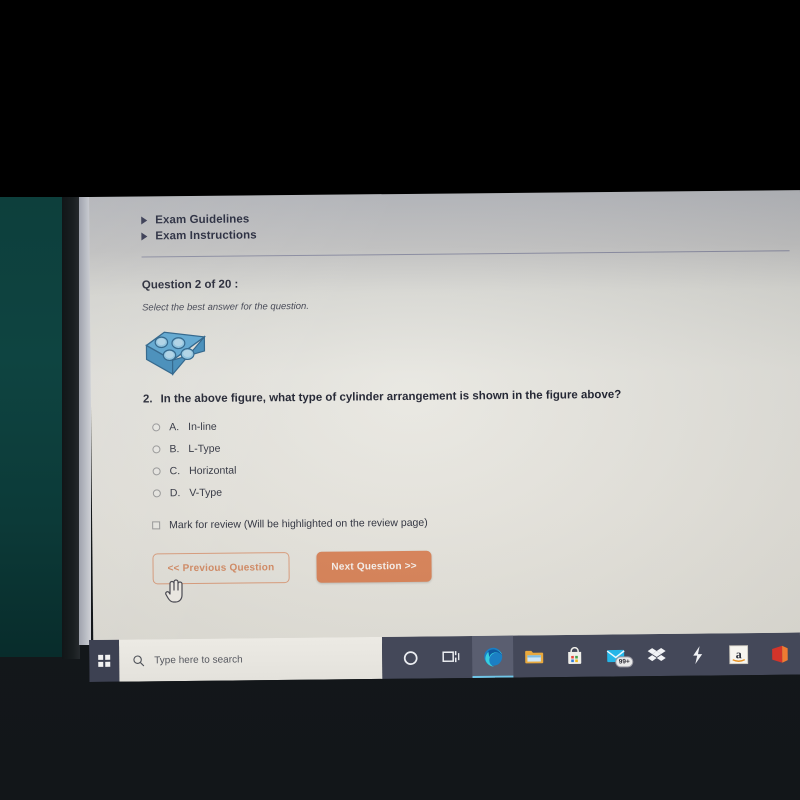 Image resolution: width=800 pixels, height=800 pixels. Describe the element at coordinates (190, 285) in the screenshot. I see `question-counter: Question 2 of 20 :` at that location.